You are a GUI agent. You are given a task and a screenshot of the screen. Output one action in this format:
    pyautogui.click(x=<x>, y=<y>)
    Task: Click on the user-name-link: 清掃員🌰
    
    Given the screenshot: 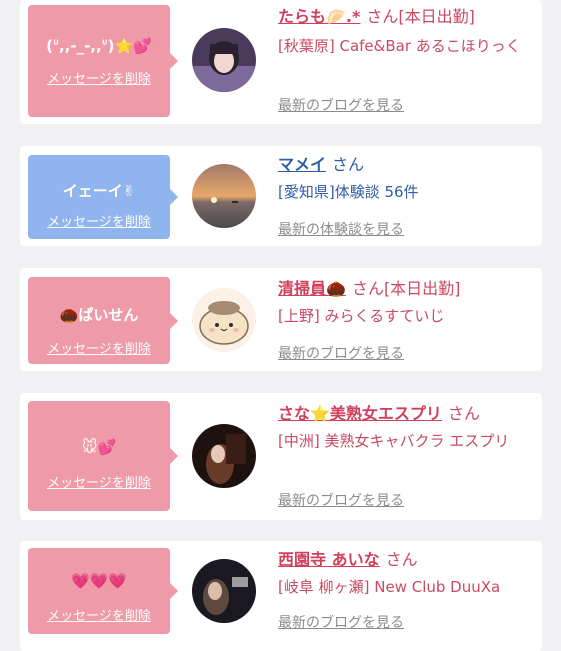 What is the action you would take?
    pyautogui.click(x=312, y=288)
    